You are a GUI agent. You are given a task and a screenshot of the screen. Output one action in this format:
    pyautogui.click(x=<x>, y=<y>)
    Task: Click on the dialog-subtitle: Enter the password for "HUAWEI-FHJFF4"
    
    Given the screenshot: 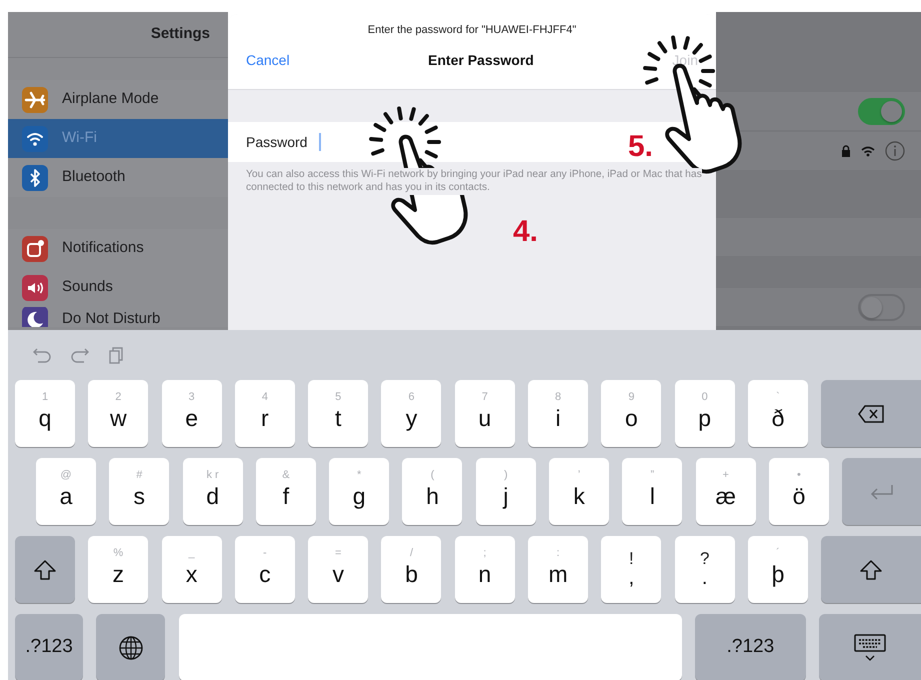 What is the action you would take?
    pyautogui.click(x=472, y=30)
    